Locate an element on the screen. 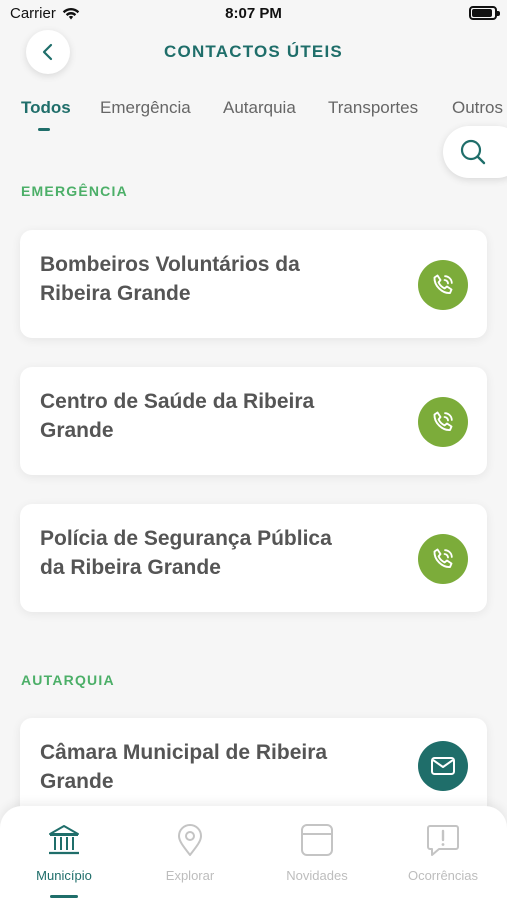  contact-card: Bombeiros Voluntários da Ribeira Grande is located at coordinates (253, 284).